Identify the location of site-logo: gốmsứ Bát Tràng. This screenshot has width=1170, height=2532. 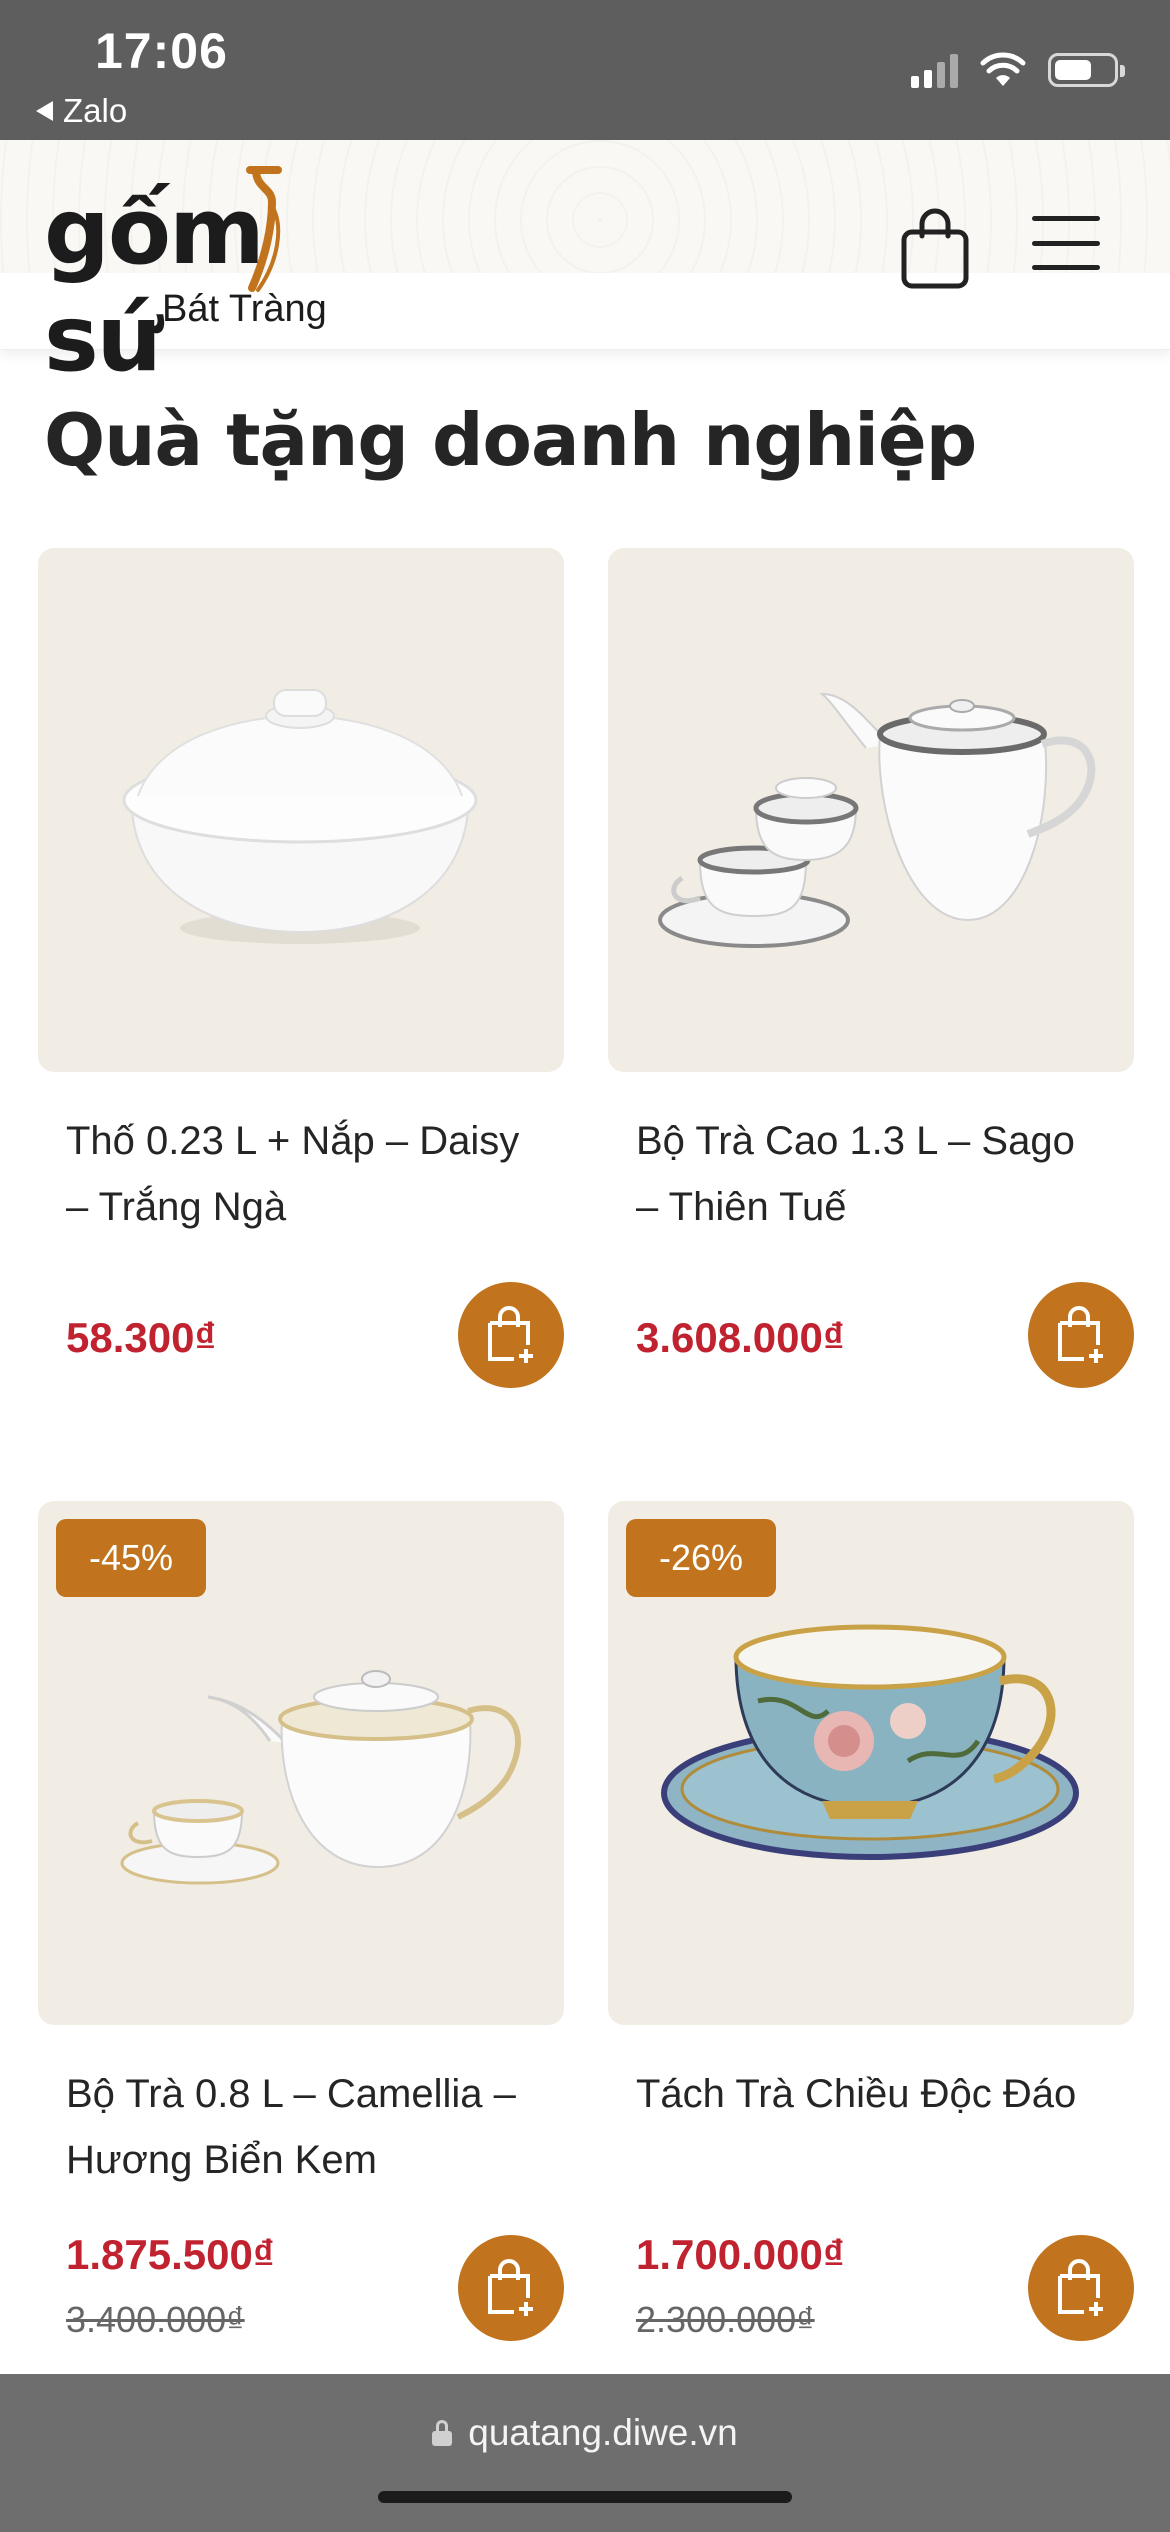
(244, 276).